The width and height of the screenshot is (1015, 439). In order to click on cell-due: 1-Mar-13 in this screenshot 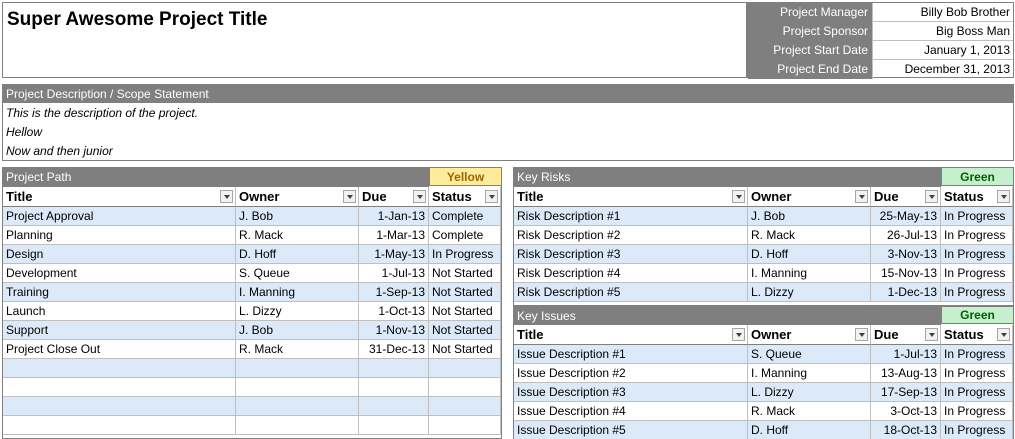, I will do `click(394, 235)`.